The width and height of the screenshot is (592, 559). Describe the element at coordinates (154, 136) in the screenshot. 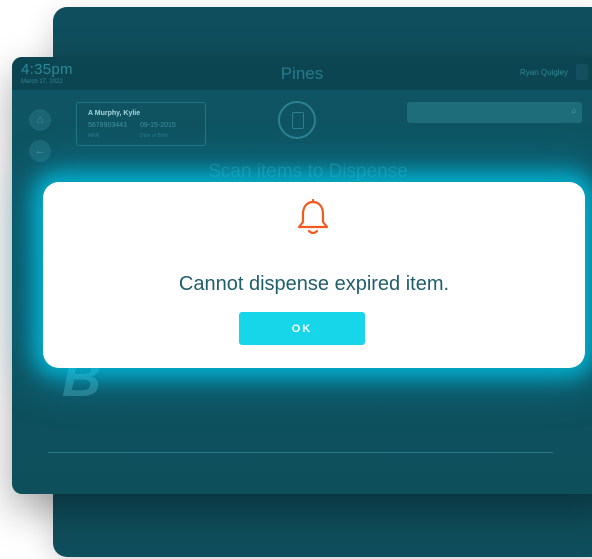

I see `patient-dob-label: Date of Birth` at that location.